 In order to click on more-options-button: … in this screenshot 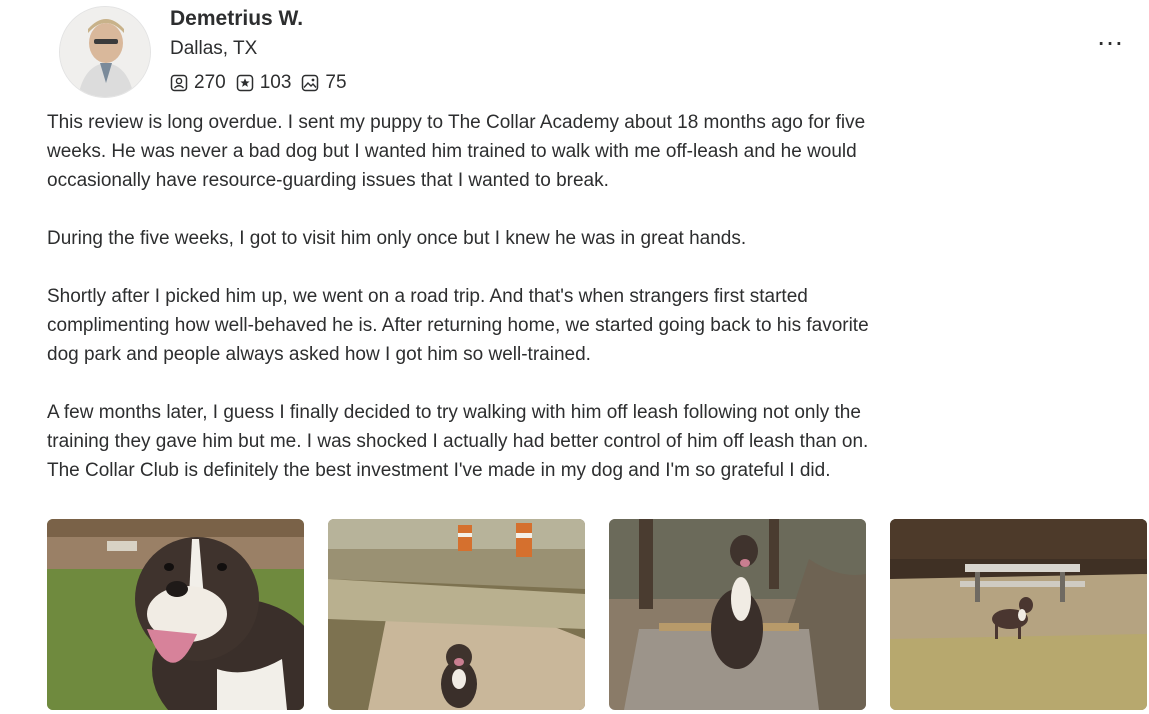, I will do `click(1111, 36)`.